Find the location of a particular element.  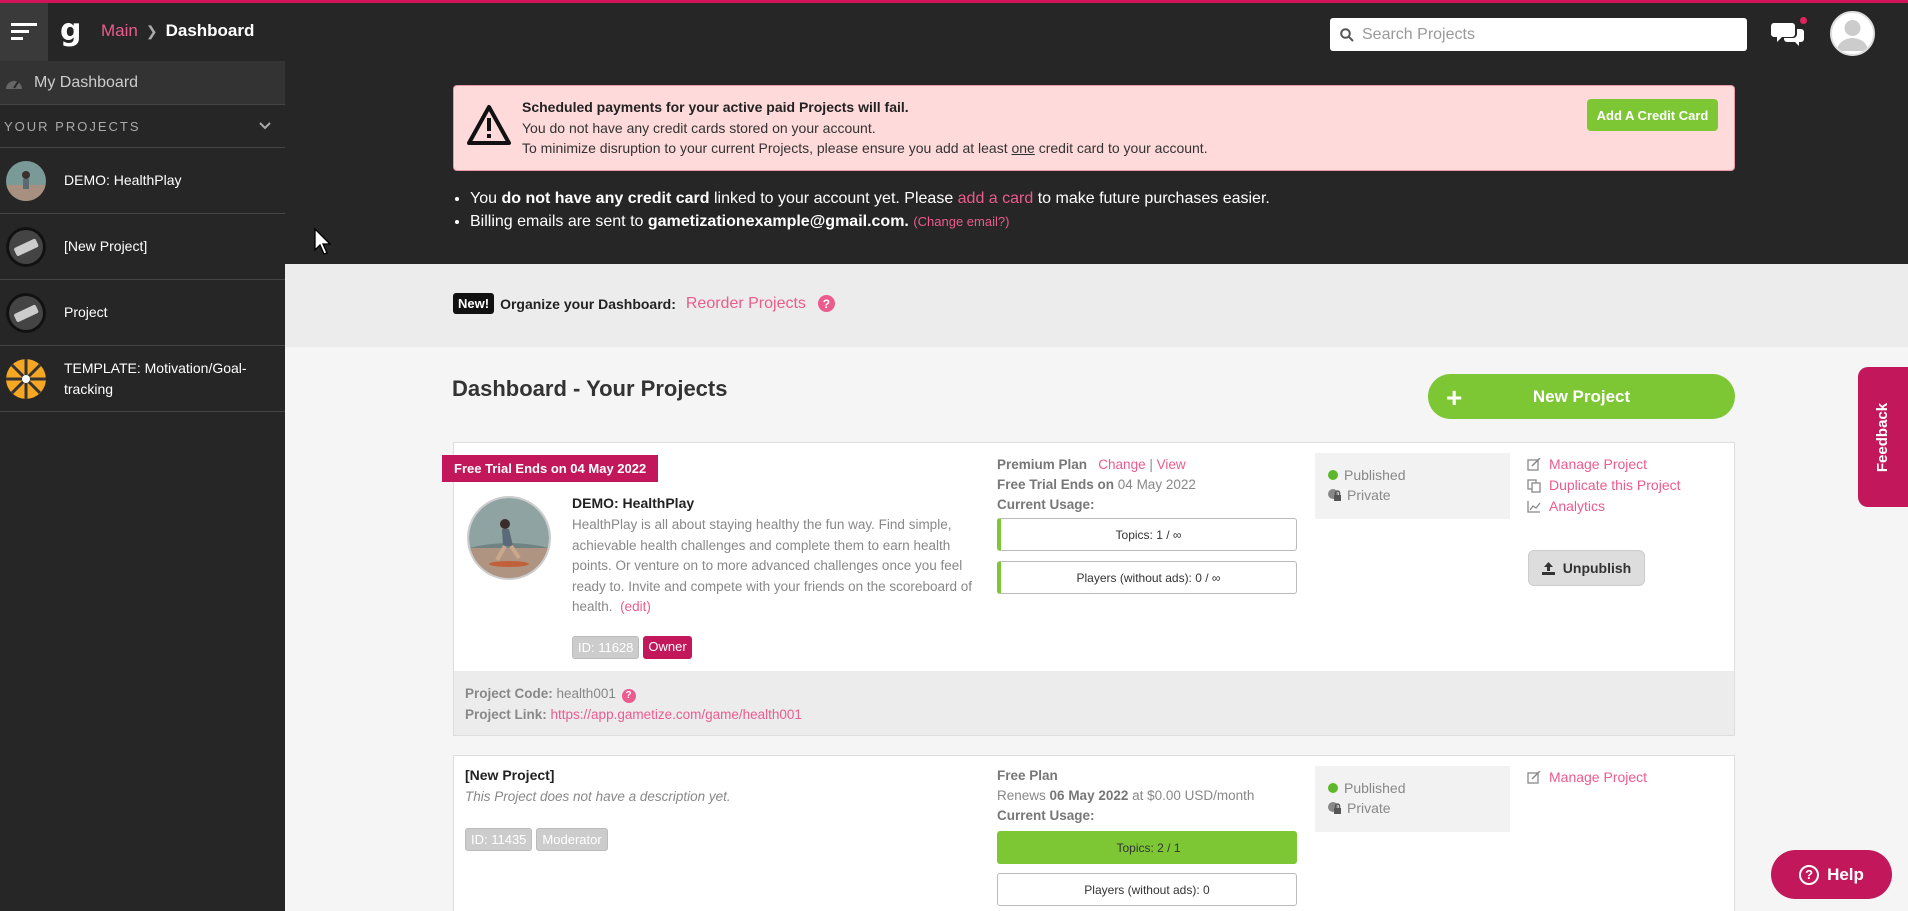

plan-name: Free Plan is located at coordinates (1027, 775).